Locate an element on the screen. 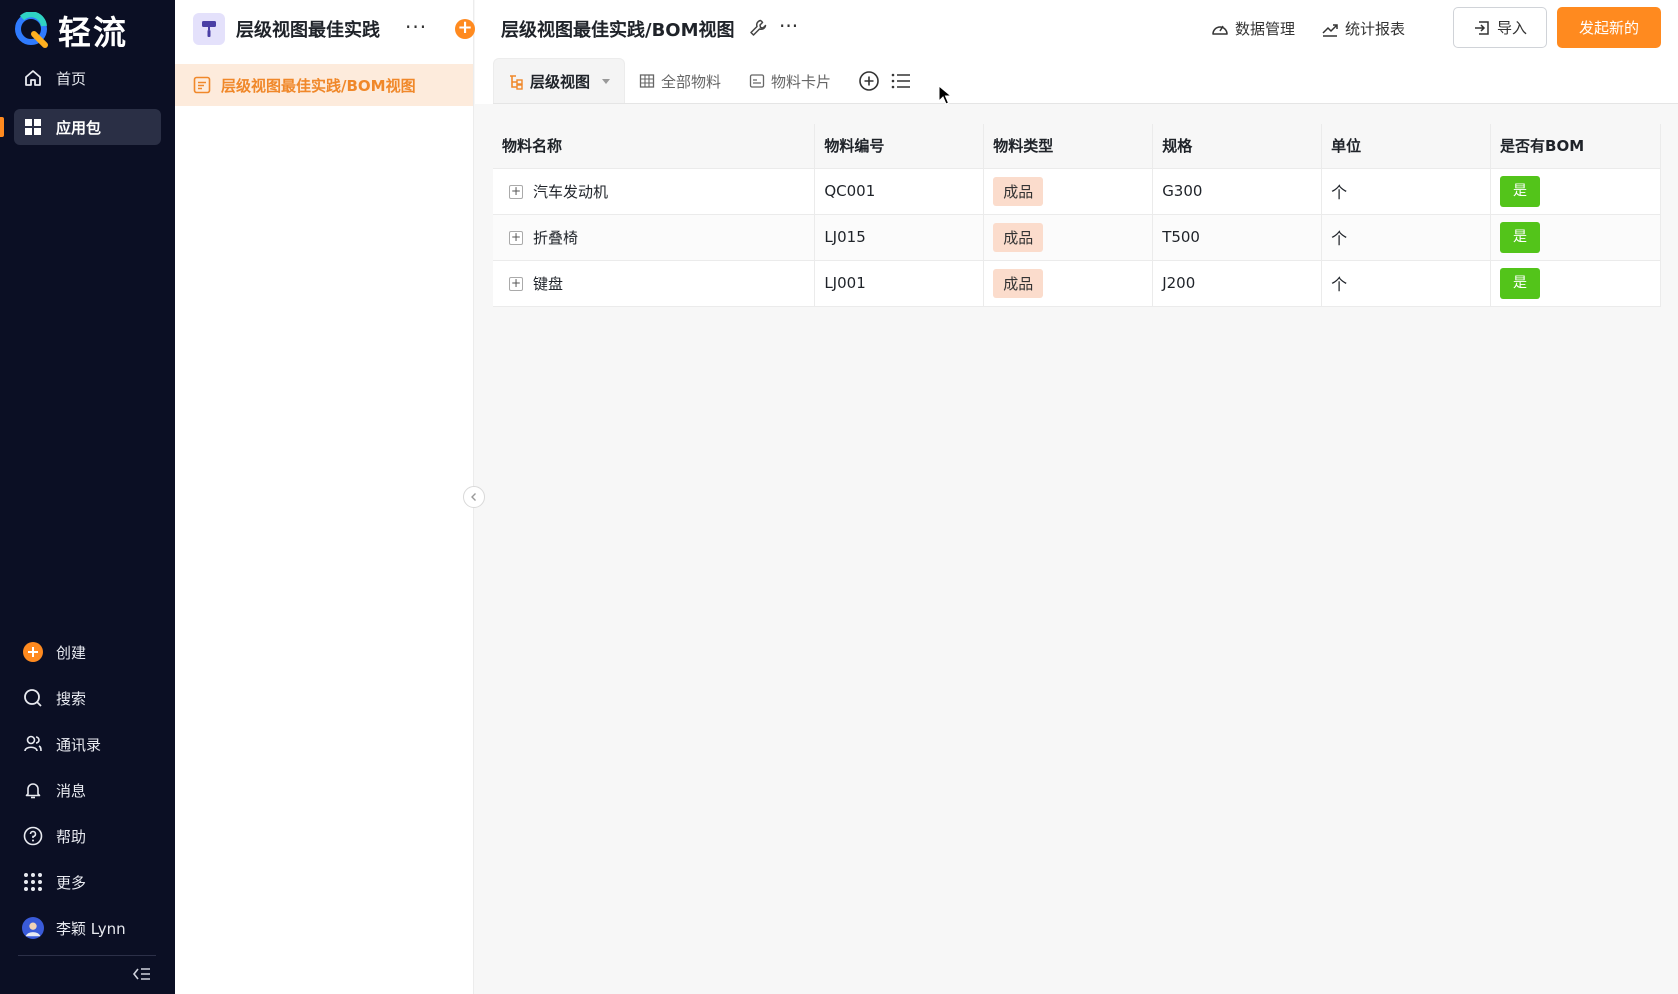 This screenshot has height=994, width=1678. material-name: 键盘 is located at coordinates (548, 283).